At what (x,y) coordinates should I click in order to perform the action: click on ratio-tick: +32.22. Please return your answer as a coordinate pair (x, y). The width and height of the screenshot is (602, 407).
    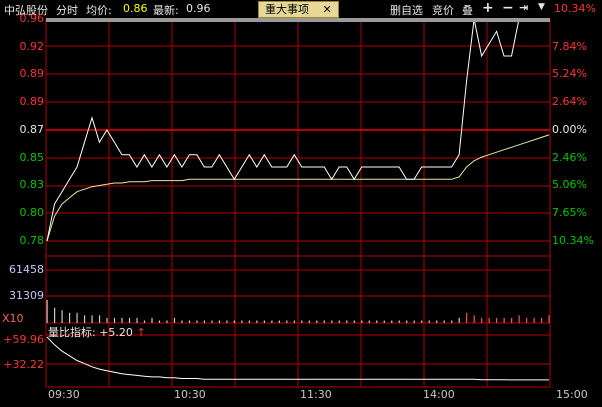
    Looking at the image, I should click on (23, 364).